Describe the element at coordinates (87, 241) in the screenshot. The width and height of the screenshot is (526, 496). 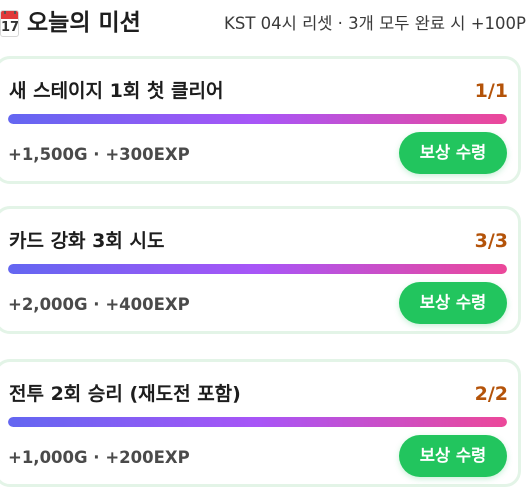
I see `mission-title: 카드 강화 3회 시도` at that location.